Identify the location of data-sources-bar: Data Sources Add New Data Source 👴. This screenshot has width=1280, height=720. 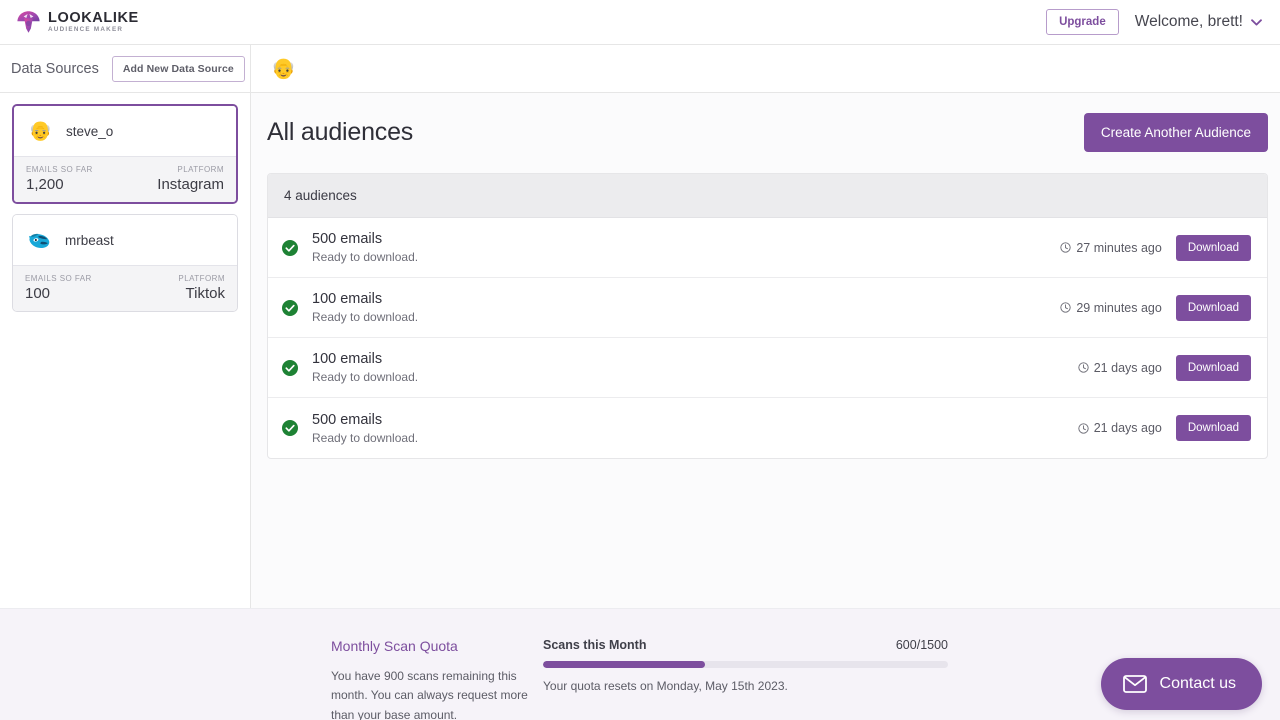
(640, 69).